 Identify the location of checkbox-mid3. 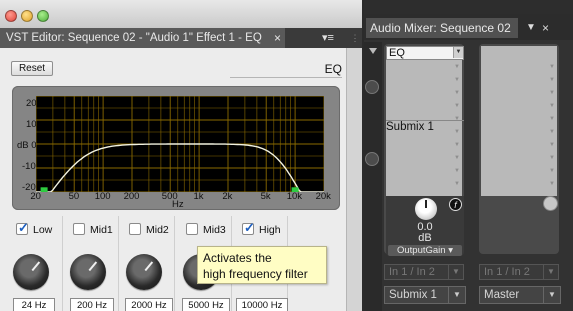
(192, 229).